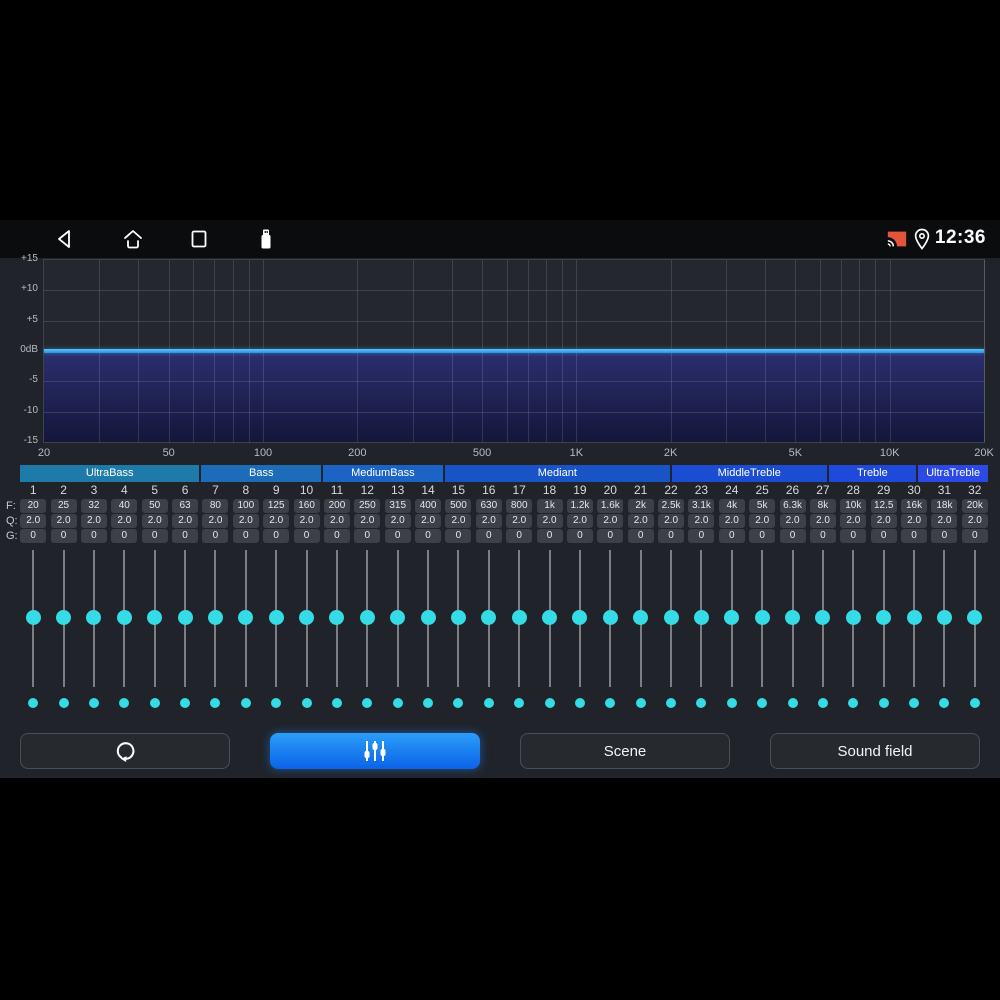 The image size is (1000, 1000). What do you see at coordinates (124, 490) in the screenshot?
I see `band-number: 4` at bounding box center [124, 490].